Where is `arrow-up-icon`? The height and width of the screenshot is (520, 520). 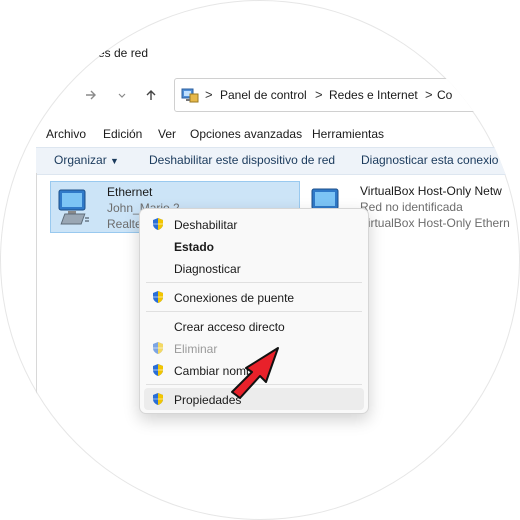 arrow-up-icon is located at coordinates (151, 95).